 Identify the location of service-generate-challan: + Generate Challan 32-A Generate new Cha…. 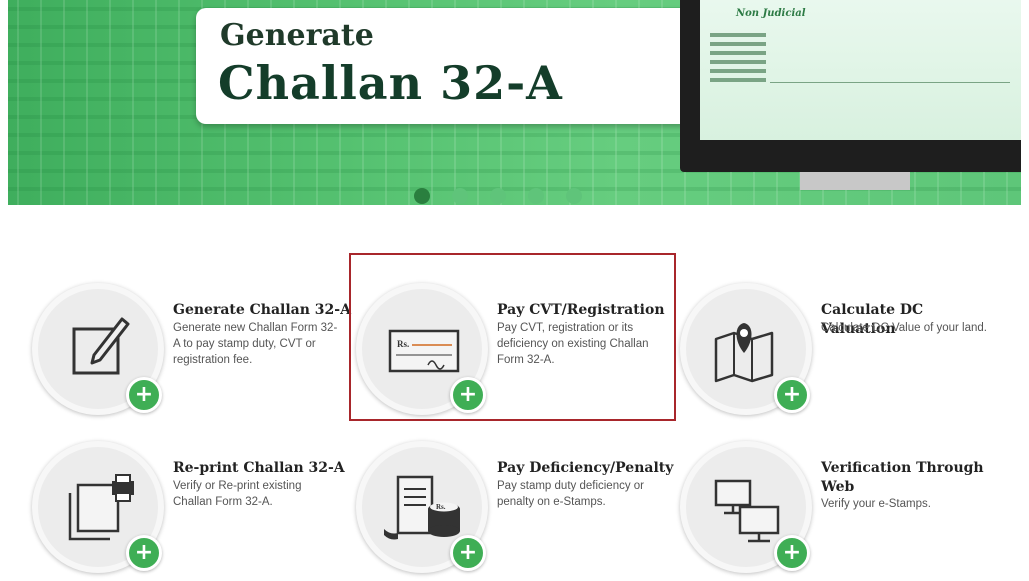
(191, 353).